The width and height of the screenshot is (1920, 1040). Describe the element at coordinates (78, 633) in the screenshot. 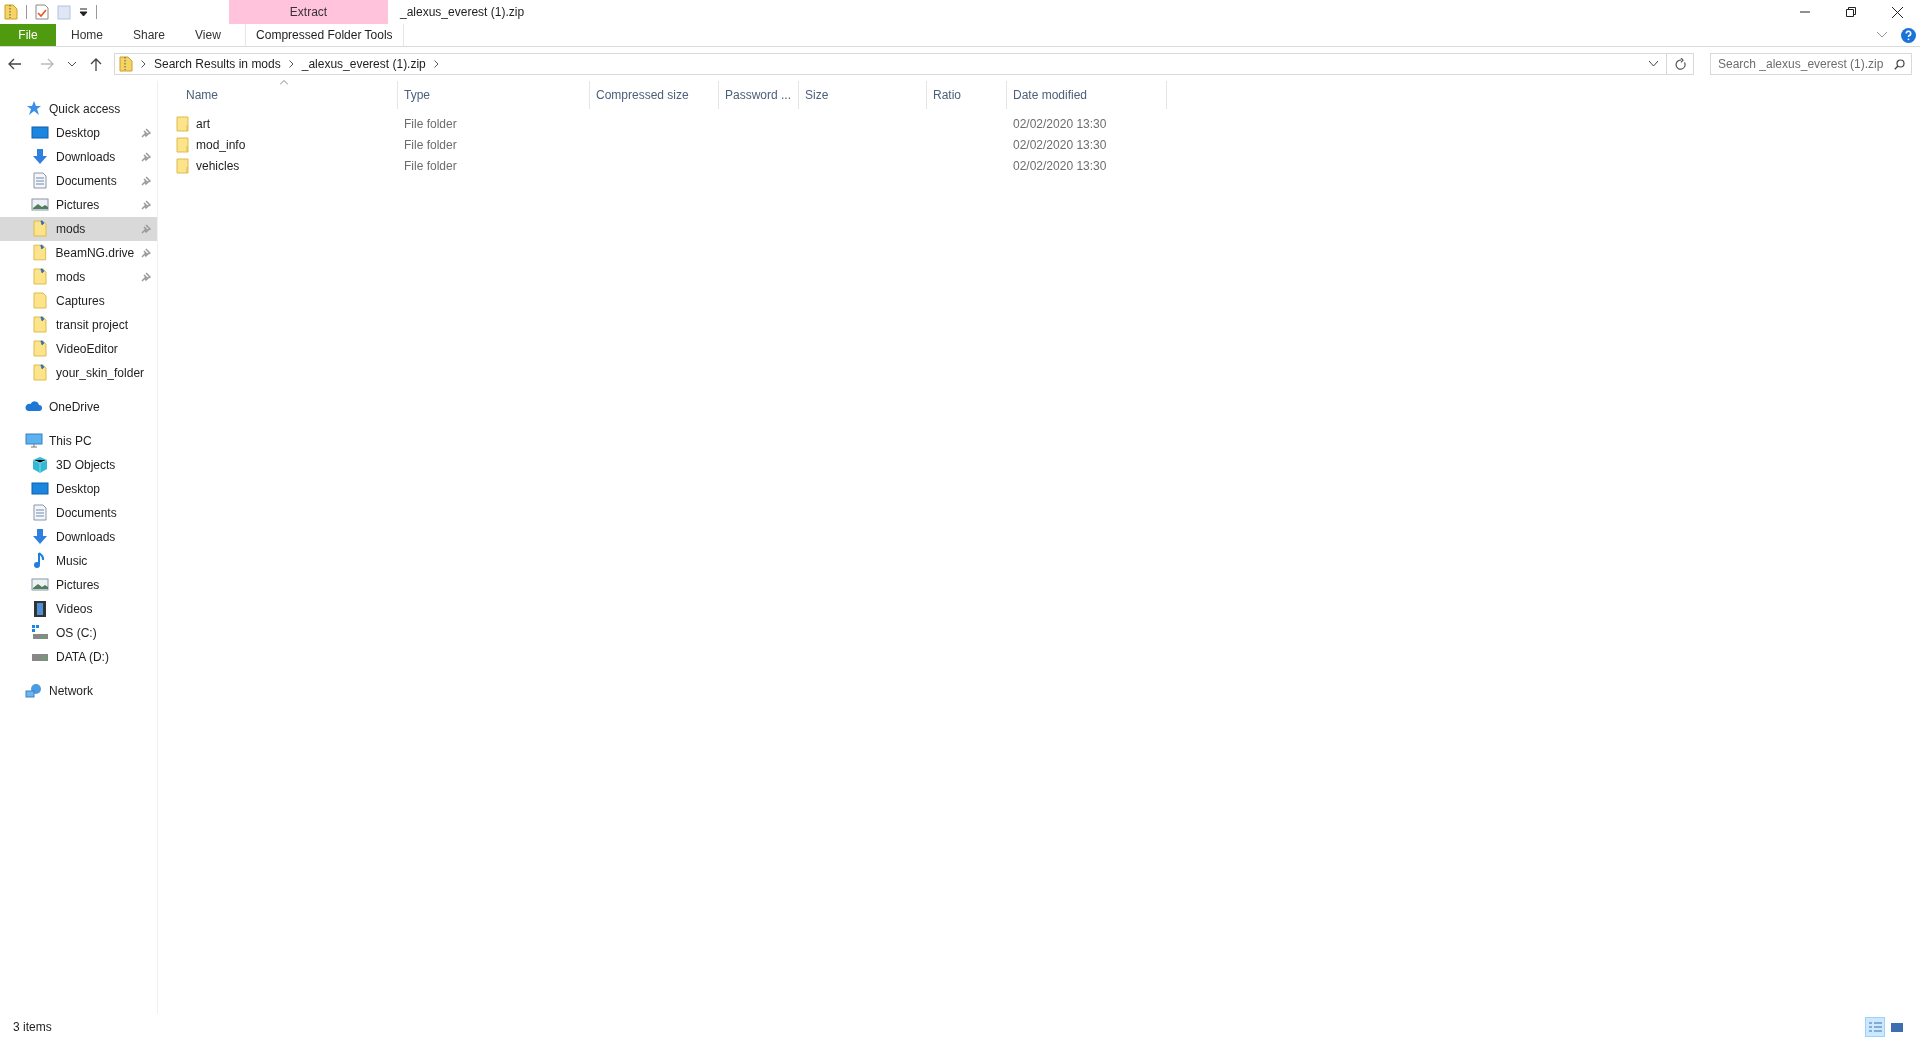

I see `sidebar-item: OS (C:)` at that location.